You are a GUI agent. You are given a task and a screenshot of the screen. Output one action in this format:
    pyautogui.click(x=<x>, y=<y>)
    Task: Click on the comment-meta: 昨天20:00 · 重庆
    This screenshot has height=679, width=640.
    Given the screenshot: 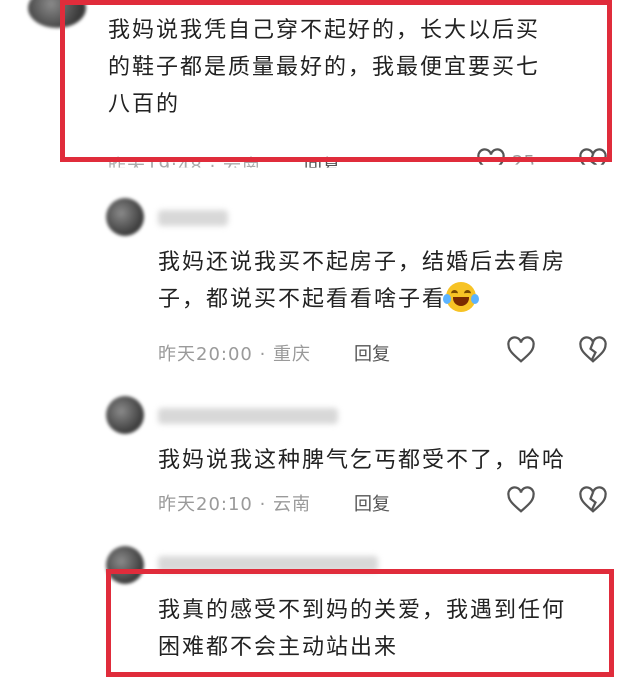 What is the action you would take?
    pyautogui.click(x=235, y=354)
    